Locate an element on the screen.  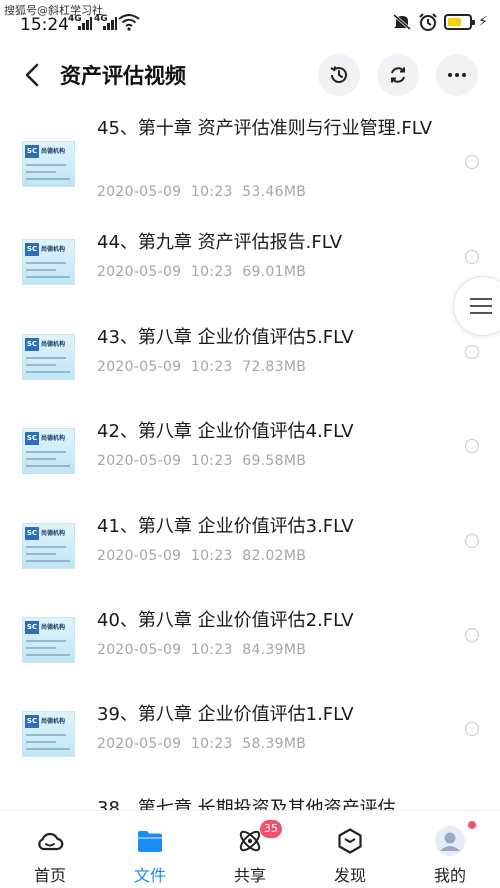
file-meta: 2020-05-09 10:23 72.83MB is located at coordinates (202, 367).